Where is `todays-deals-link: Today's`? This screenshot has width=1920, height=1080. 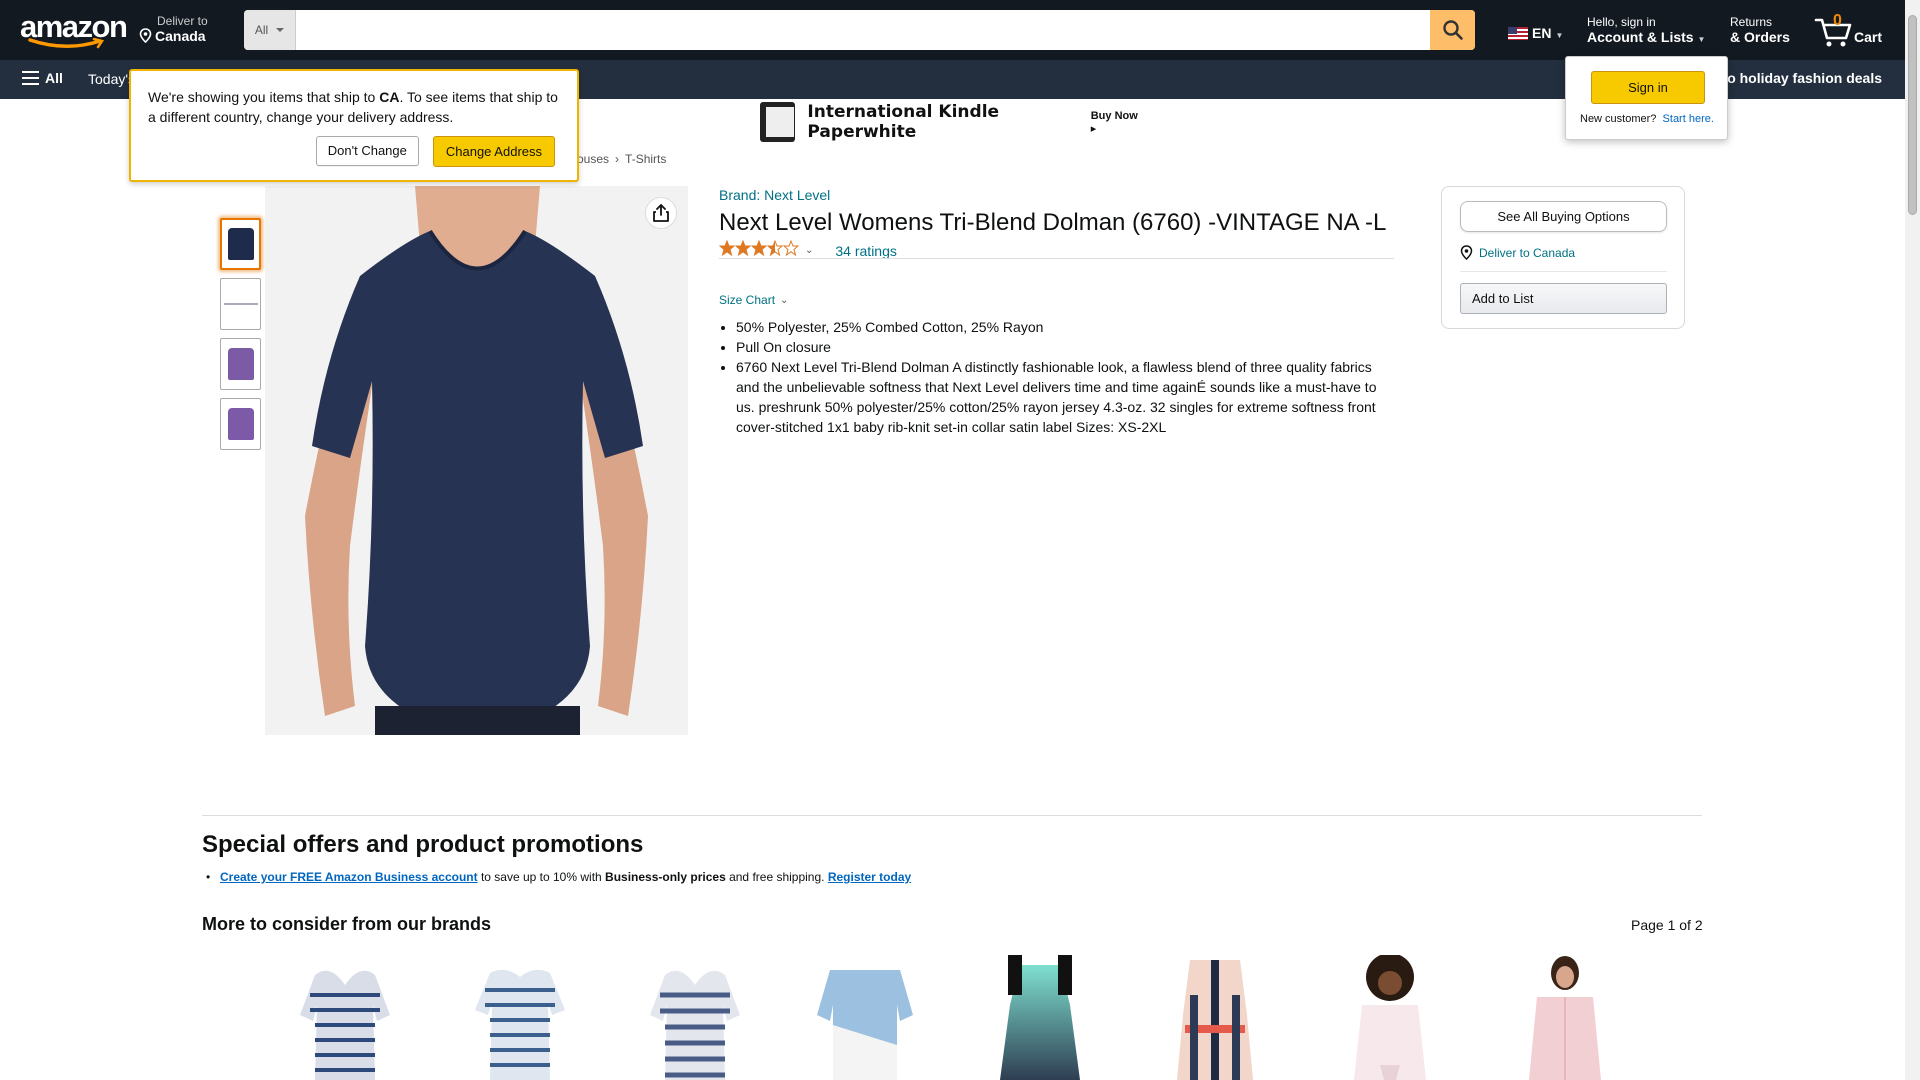
todays-deals-link: Today's is located at coordinates (111, 79).